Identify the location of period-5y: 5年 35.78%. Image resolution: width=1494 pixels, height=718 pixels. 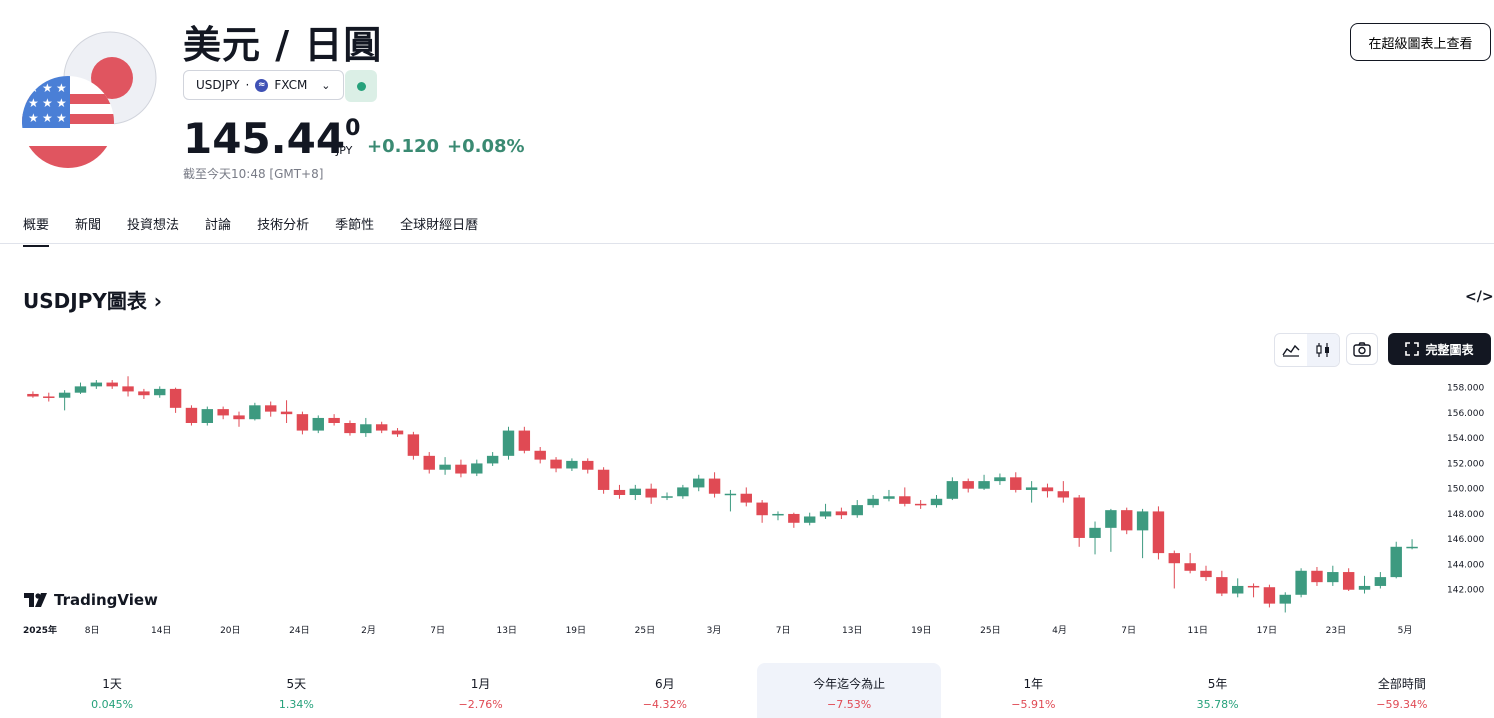
(1218, 690).